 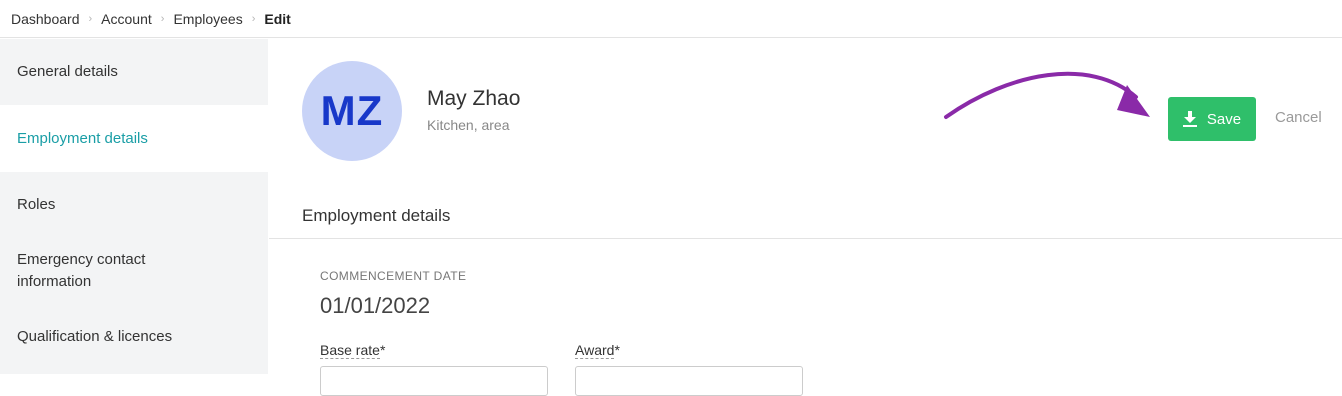 I want to click on commencement-date-value: 01/01/2022, so click(x=375, y=305).